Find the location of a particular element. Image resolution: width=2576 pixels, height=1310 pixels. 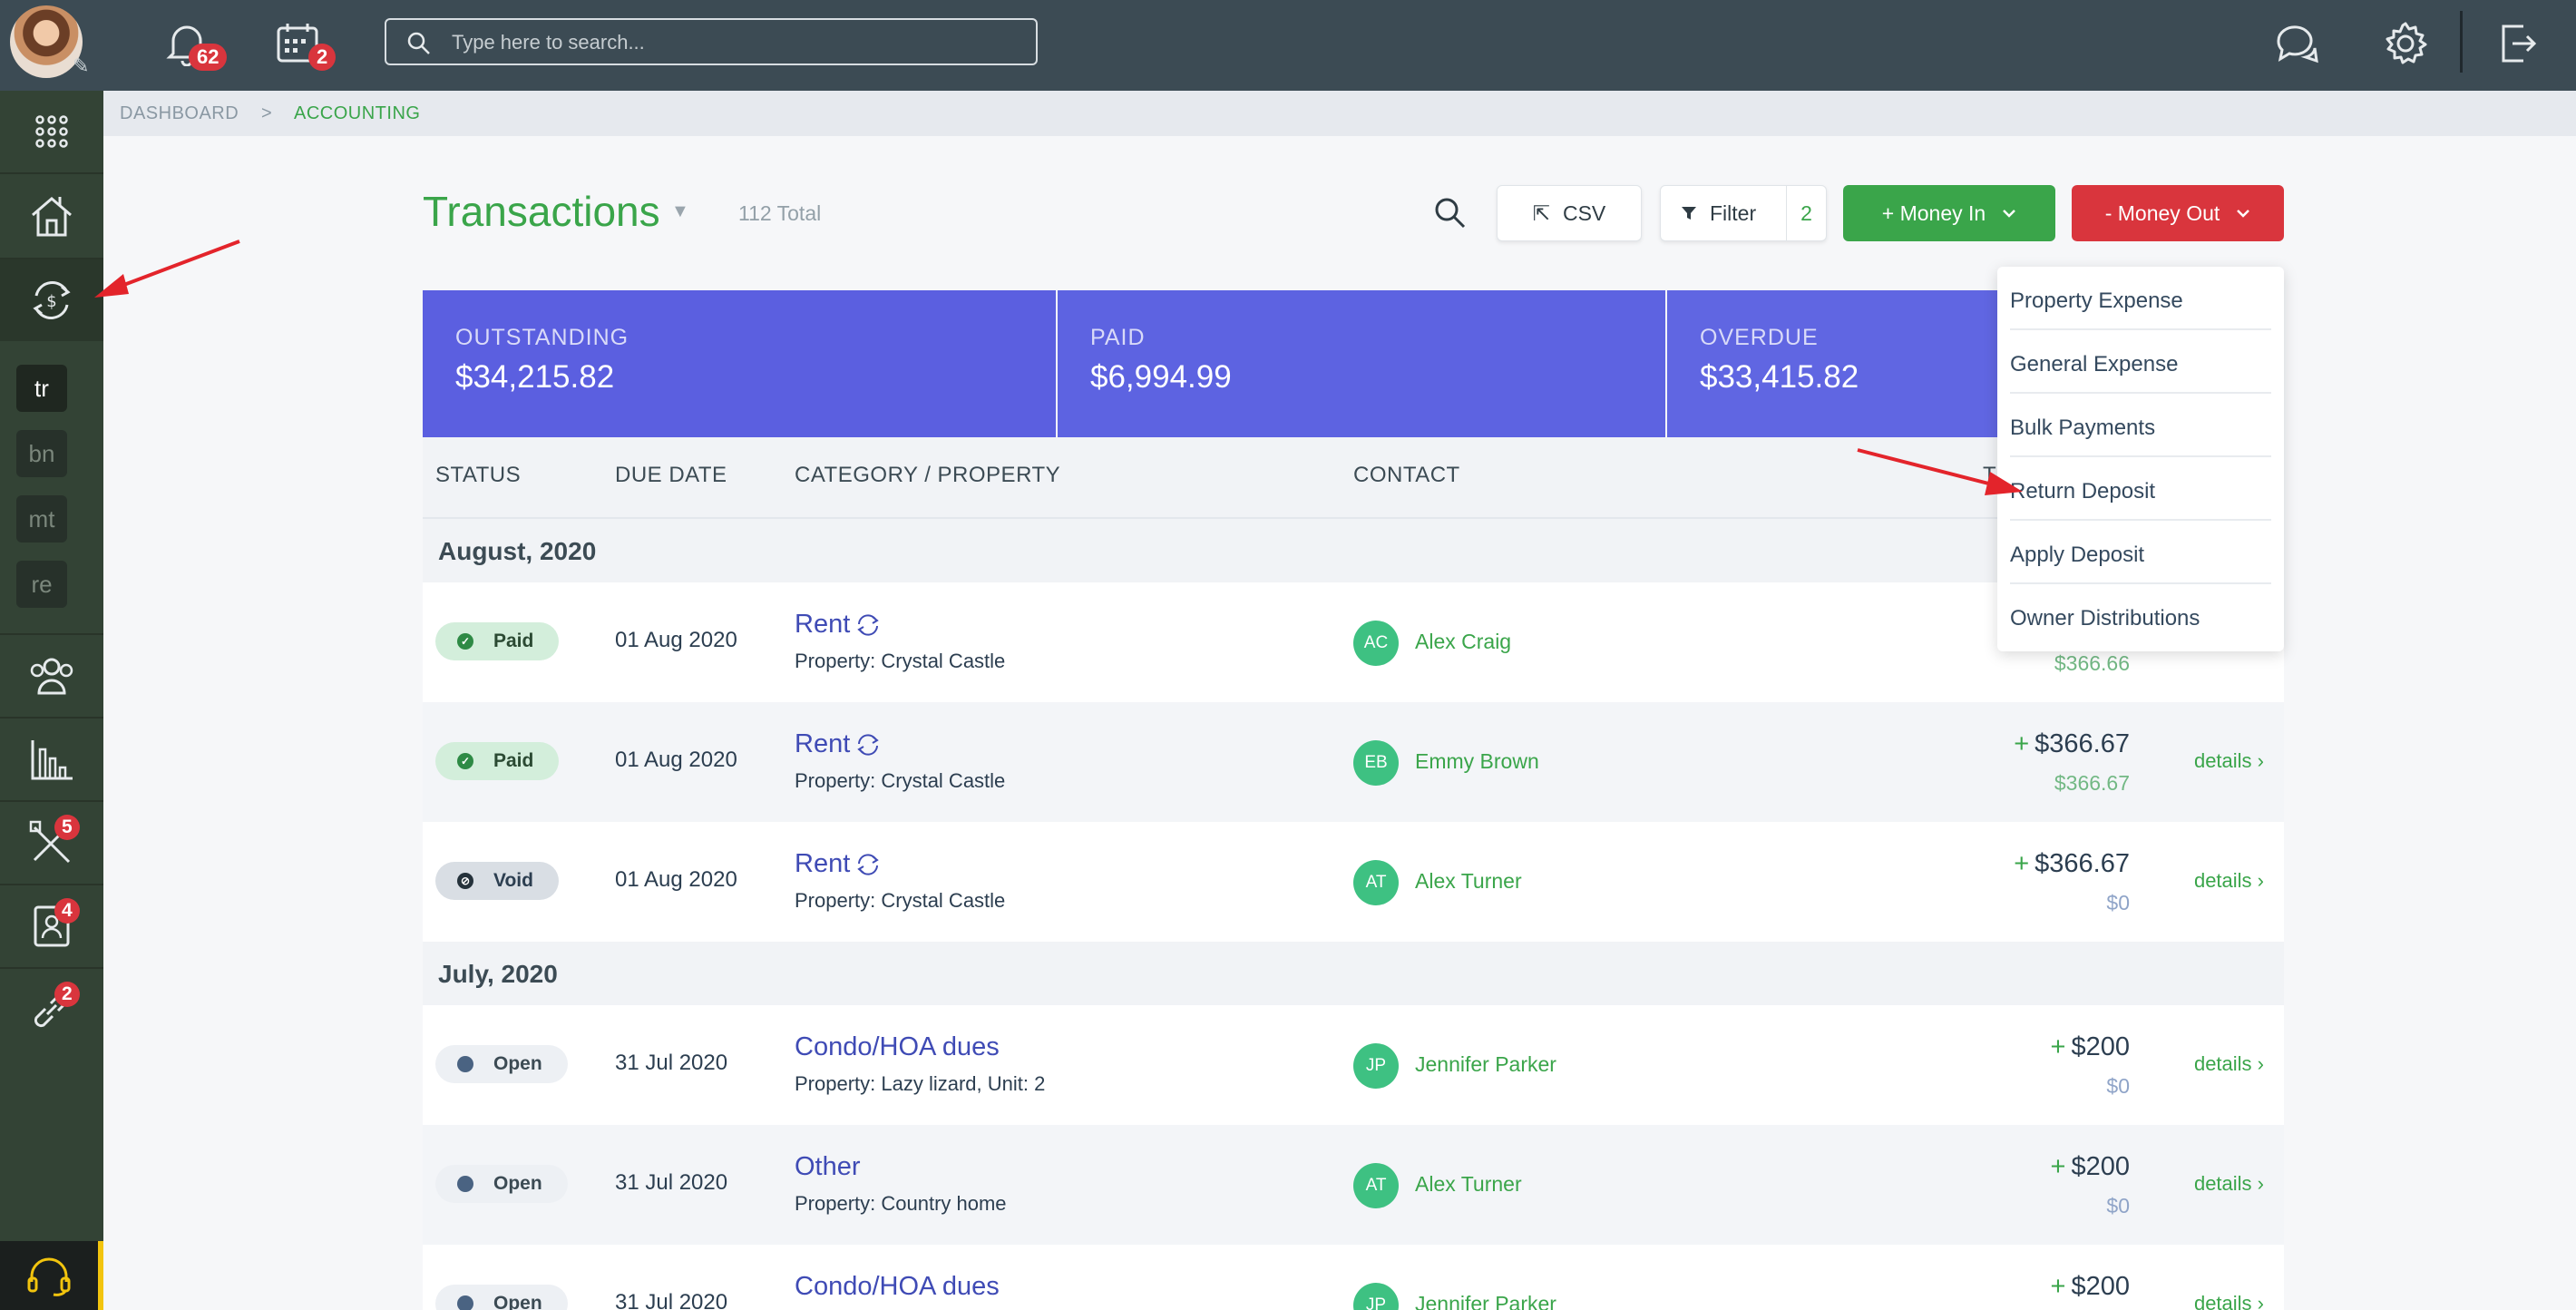

sidebar-item-integrations is located at coordinates (51, 1010).